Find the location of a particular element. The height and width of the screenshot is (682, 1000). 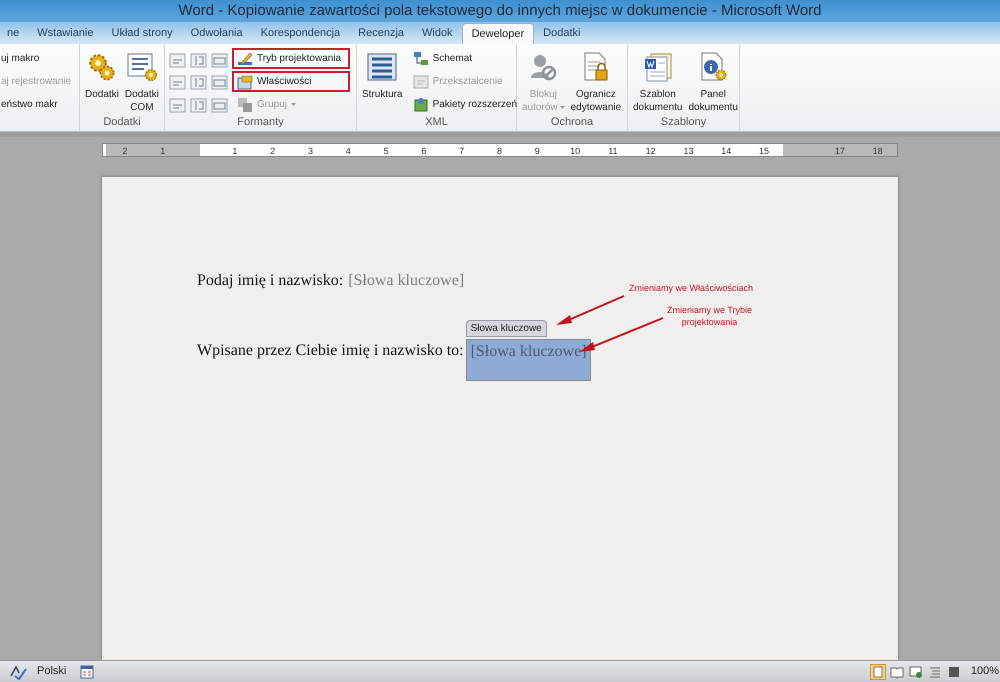

print-layout-icon is located at coordinates (878, 672).